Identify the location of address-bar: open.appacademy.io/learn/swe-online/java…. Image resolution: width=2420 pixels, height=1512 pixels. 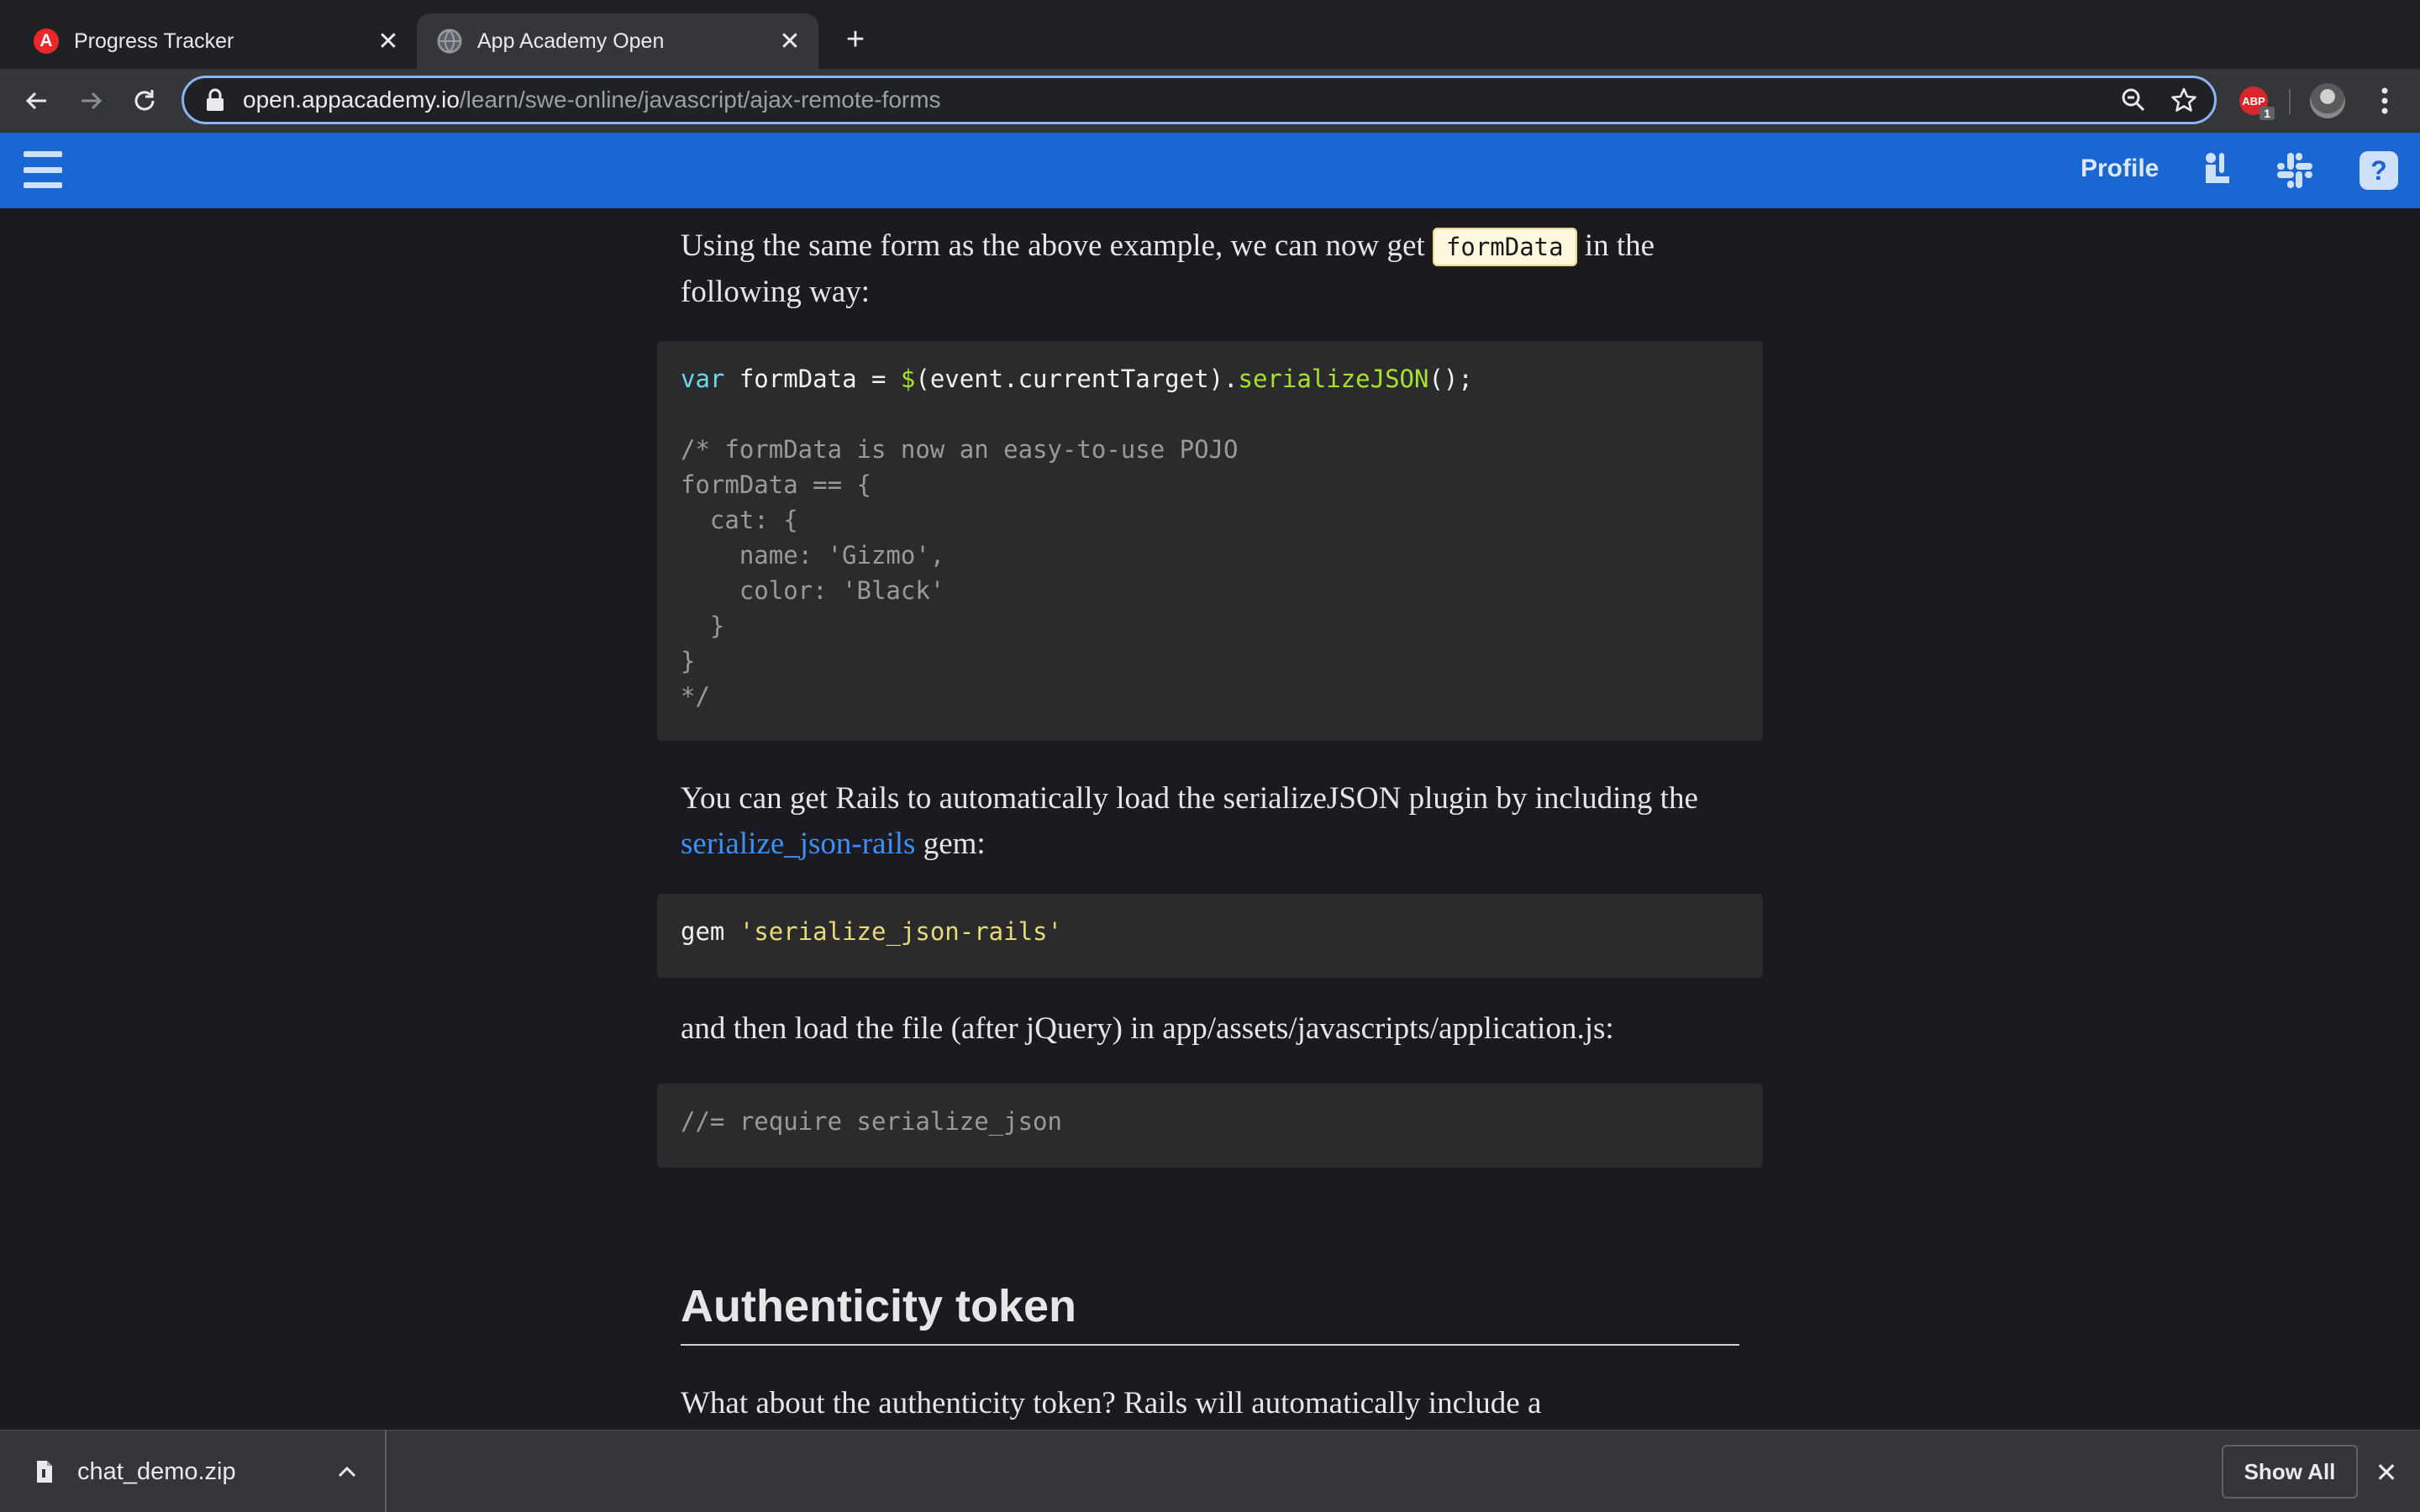
(1199, 100).